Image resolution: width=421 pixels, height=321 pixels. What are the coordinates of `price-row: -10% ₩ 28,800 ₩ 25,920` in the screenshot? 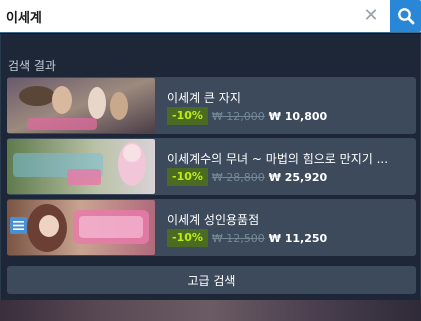 It's located at (247, 177).